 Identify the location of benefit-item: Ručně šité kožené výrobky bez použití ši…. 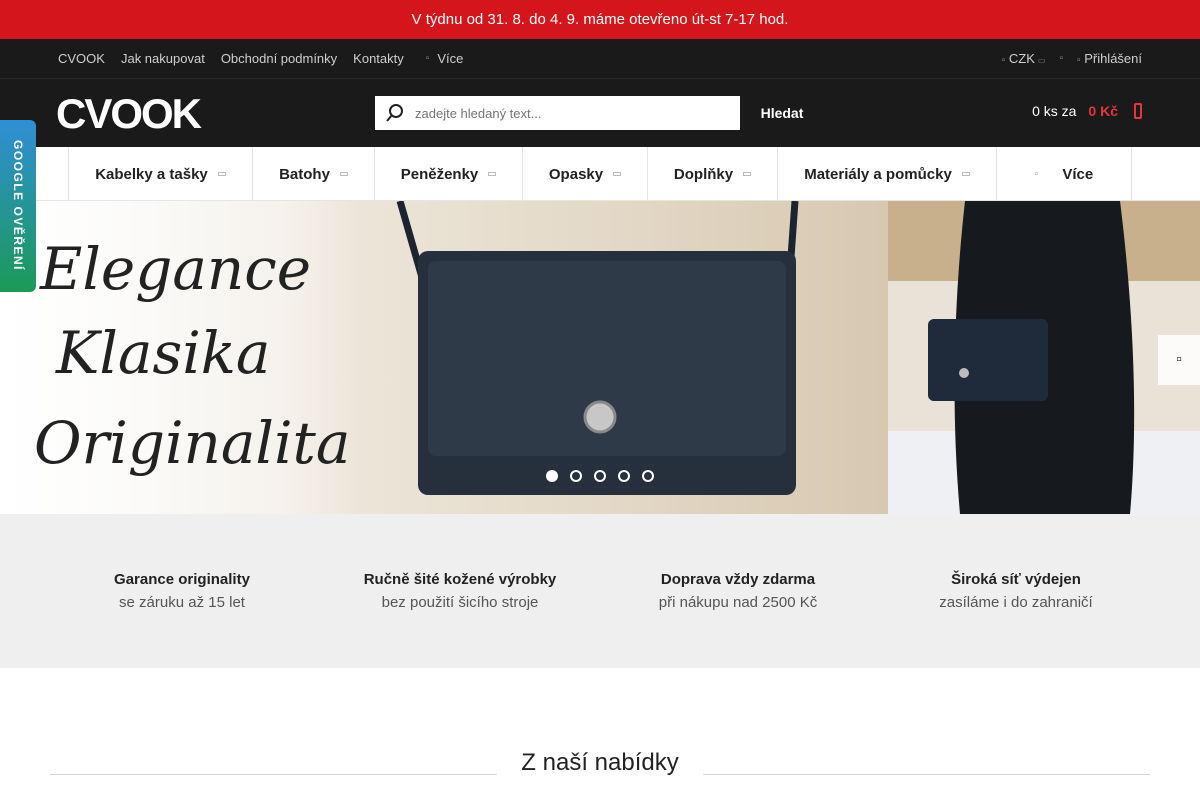
(460, 591).